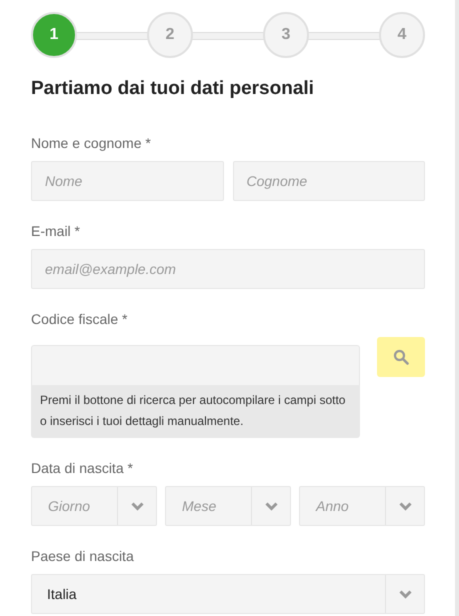 Image resolution: width=459 pixels, height=616 pixels. What do you see at coordinates (402, 35) in the screenshot?
I see `step-circle: 4` at bounding box center [402, 35].